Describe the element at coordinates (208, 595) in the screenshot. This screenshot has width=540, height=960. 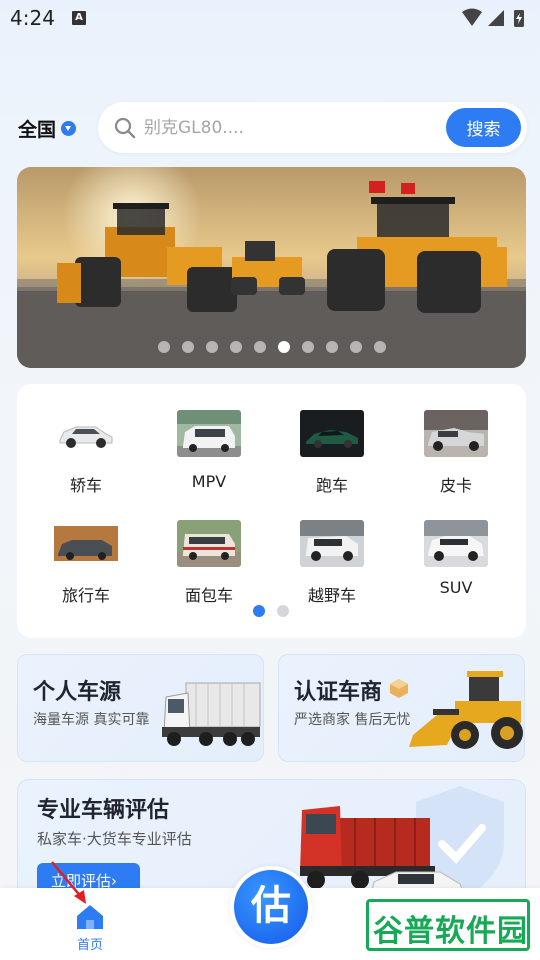
I see `category-label: 面包车` at that location.